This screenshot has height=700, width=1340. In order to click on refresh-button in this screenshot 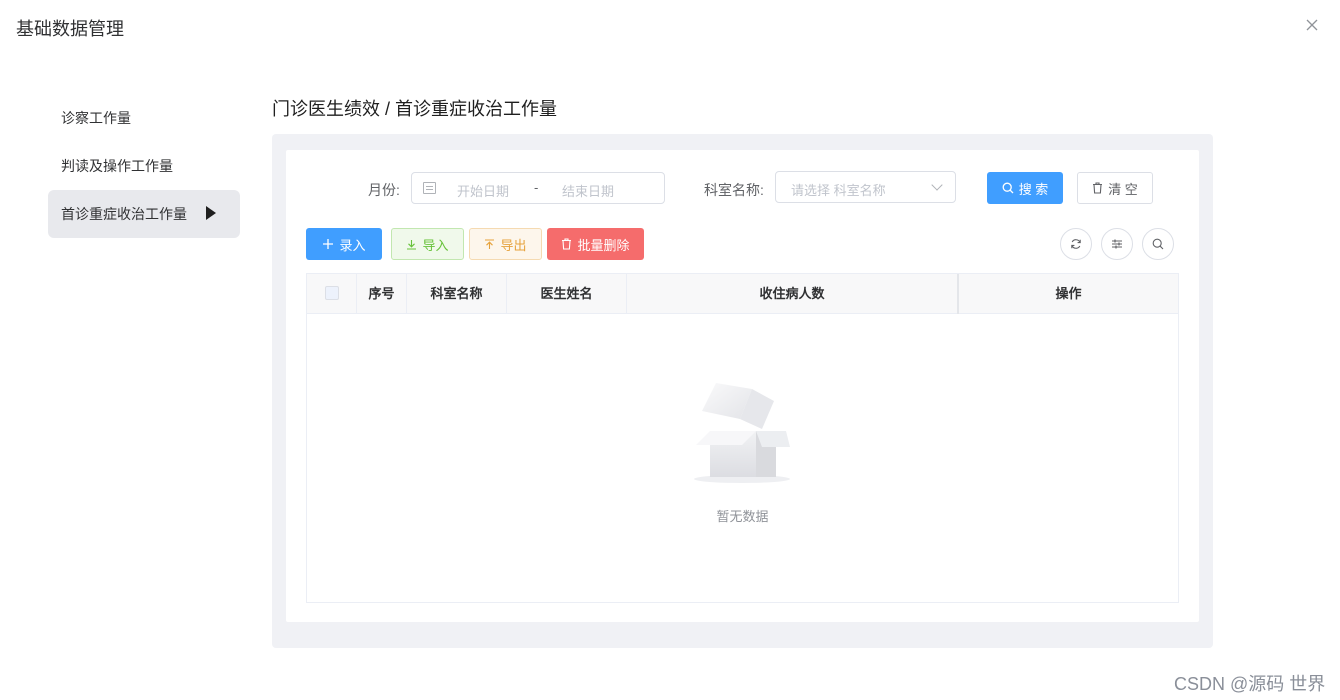, I will do `click(1076, 244)`.